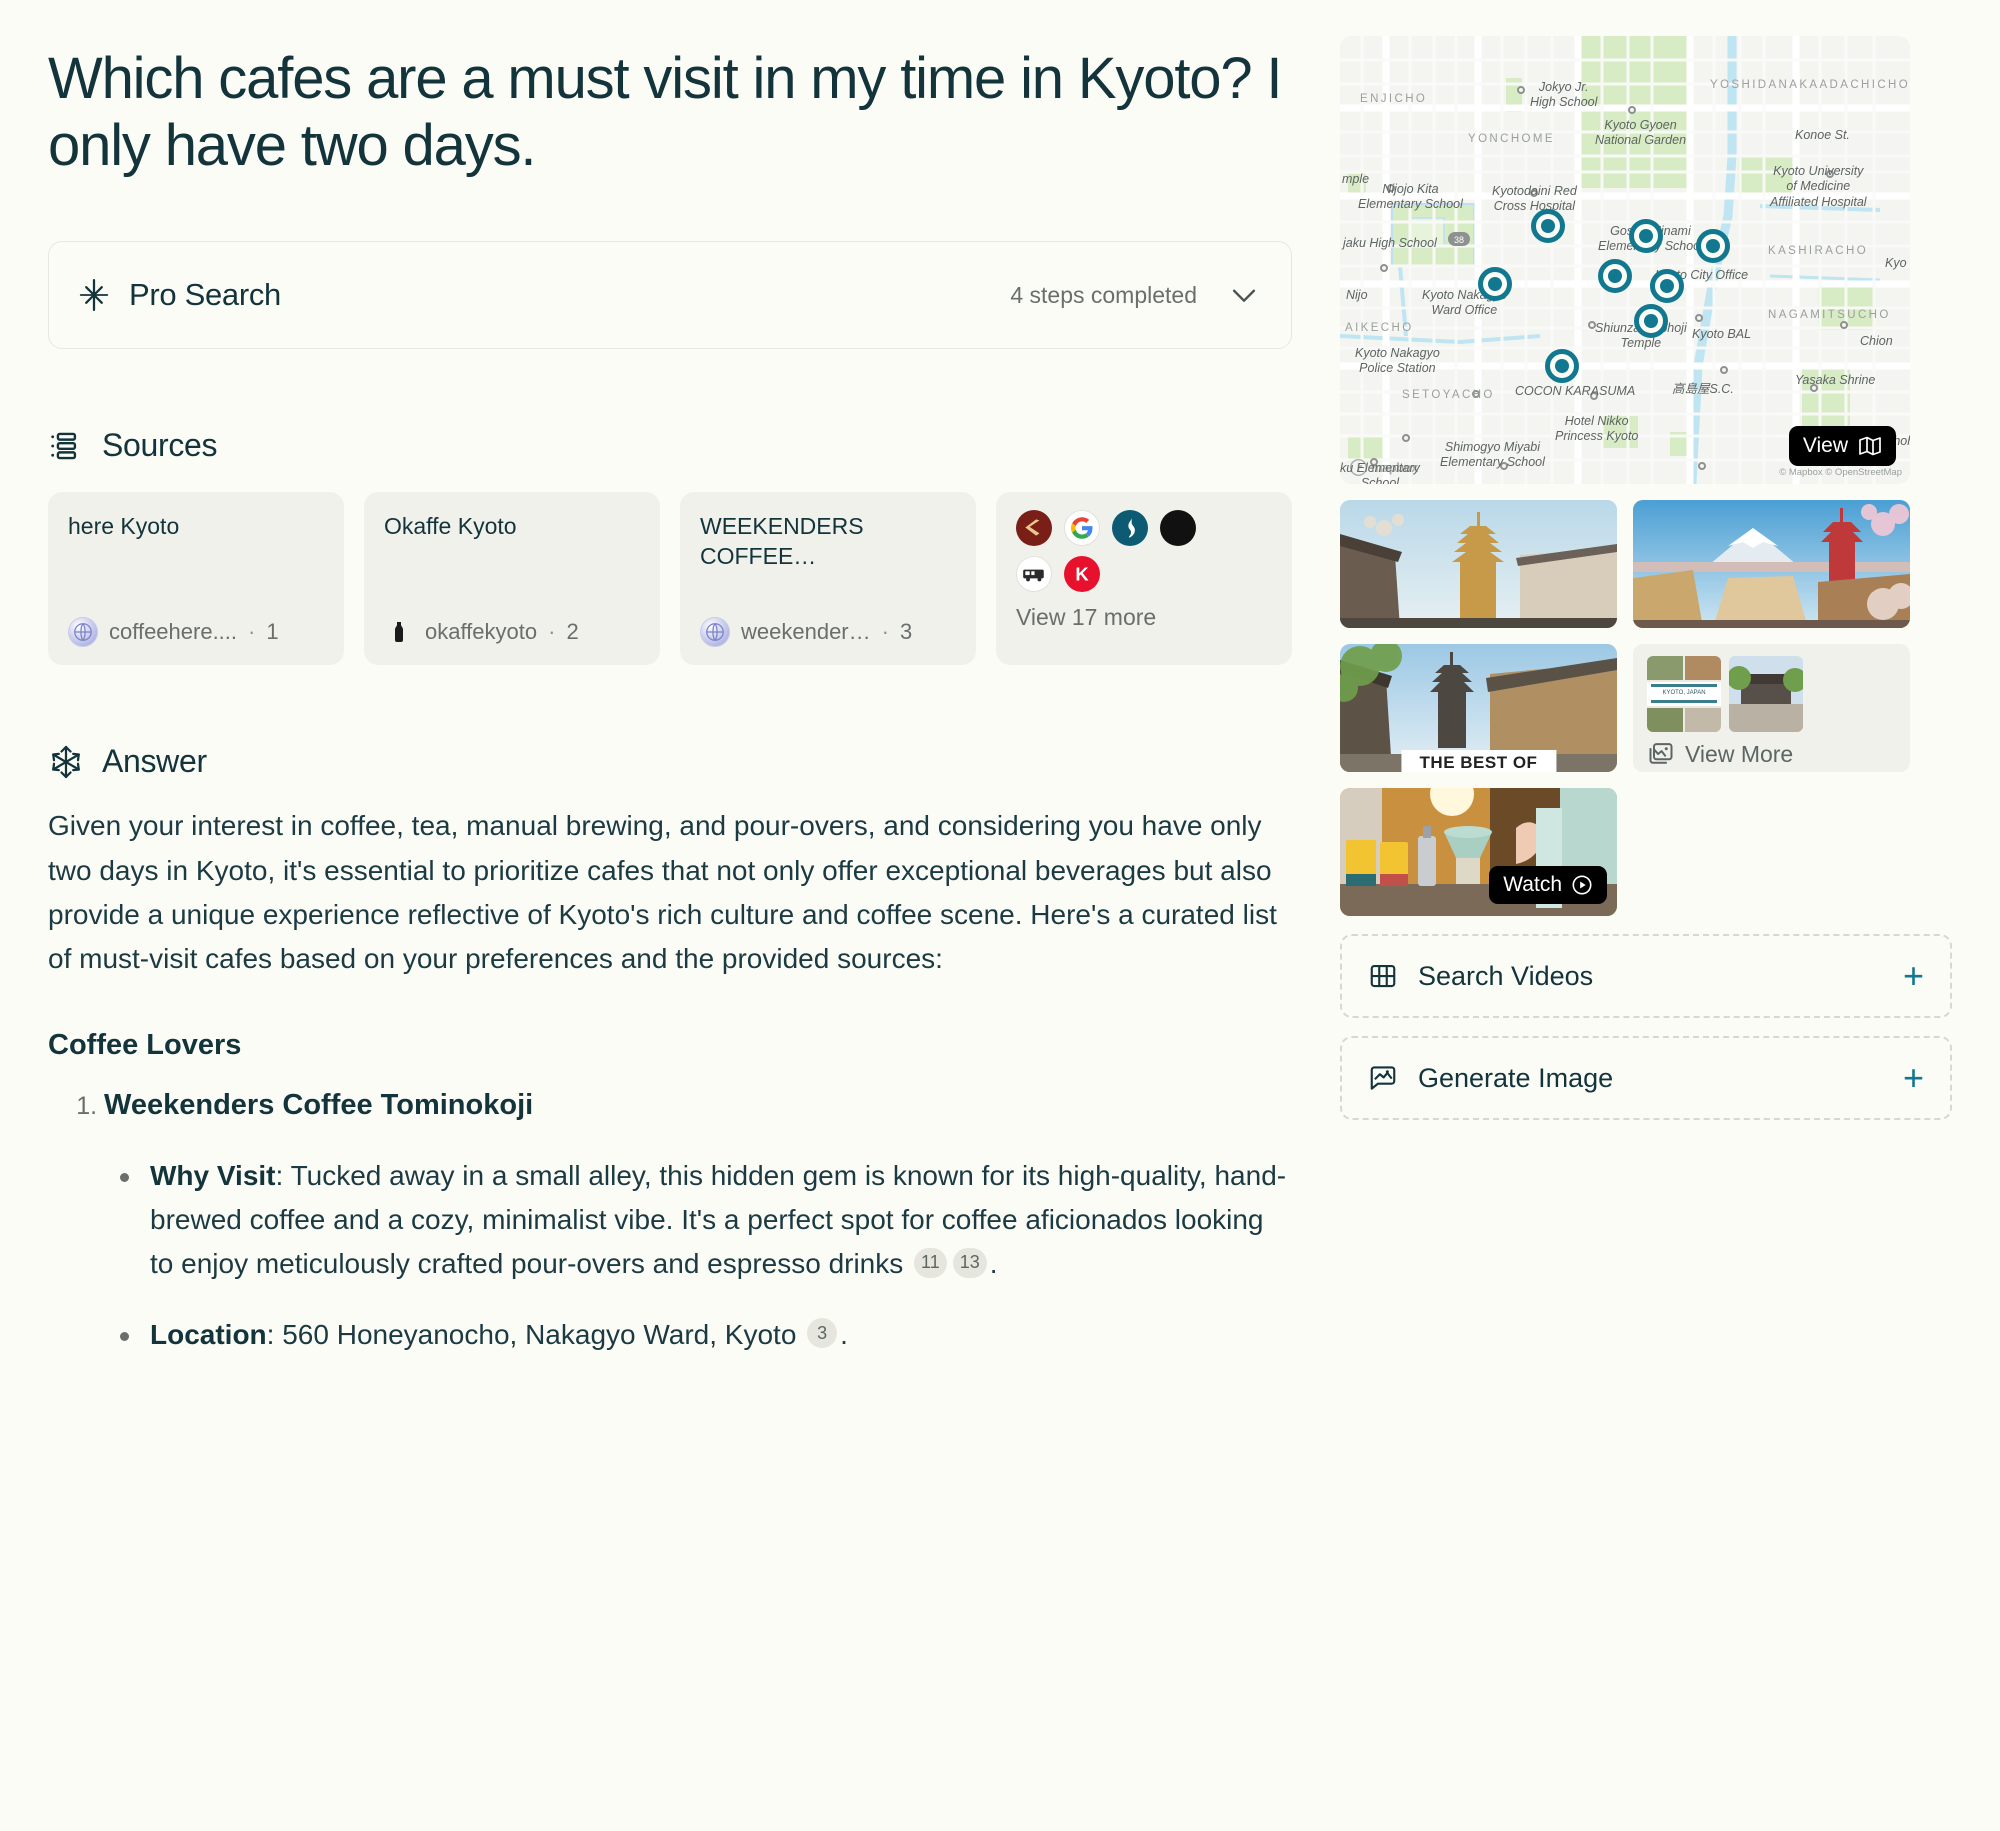 Image resolution: width=2000 pixels, height=1831 pixels. I want to click on pro-search-left: Pro Search, so click(179, 295).